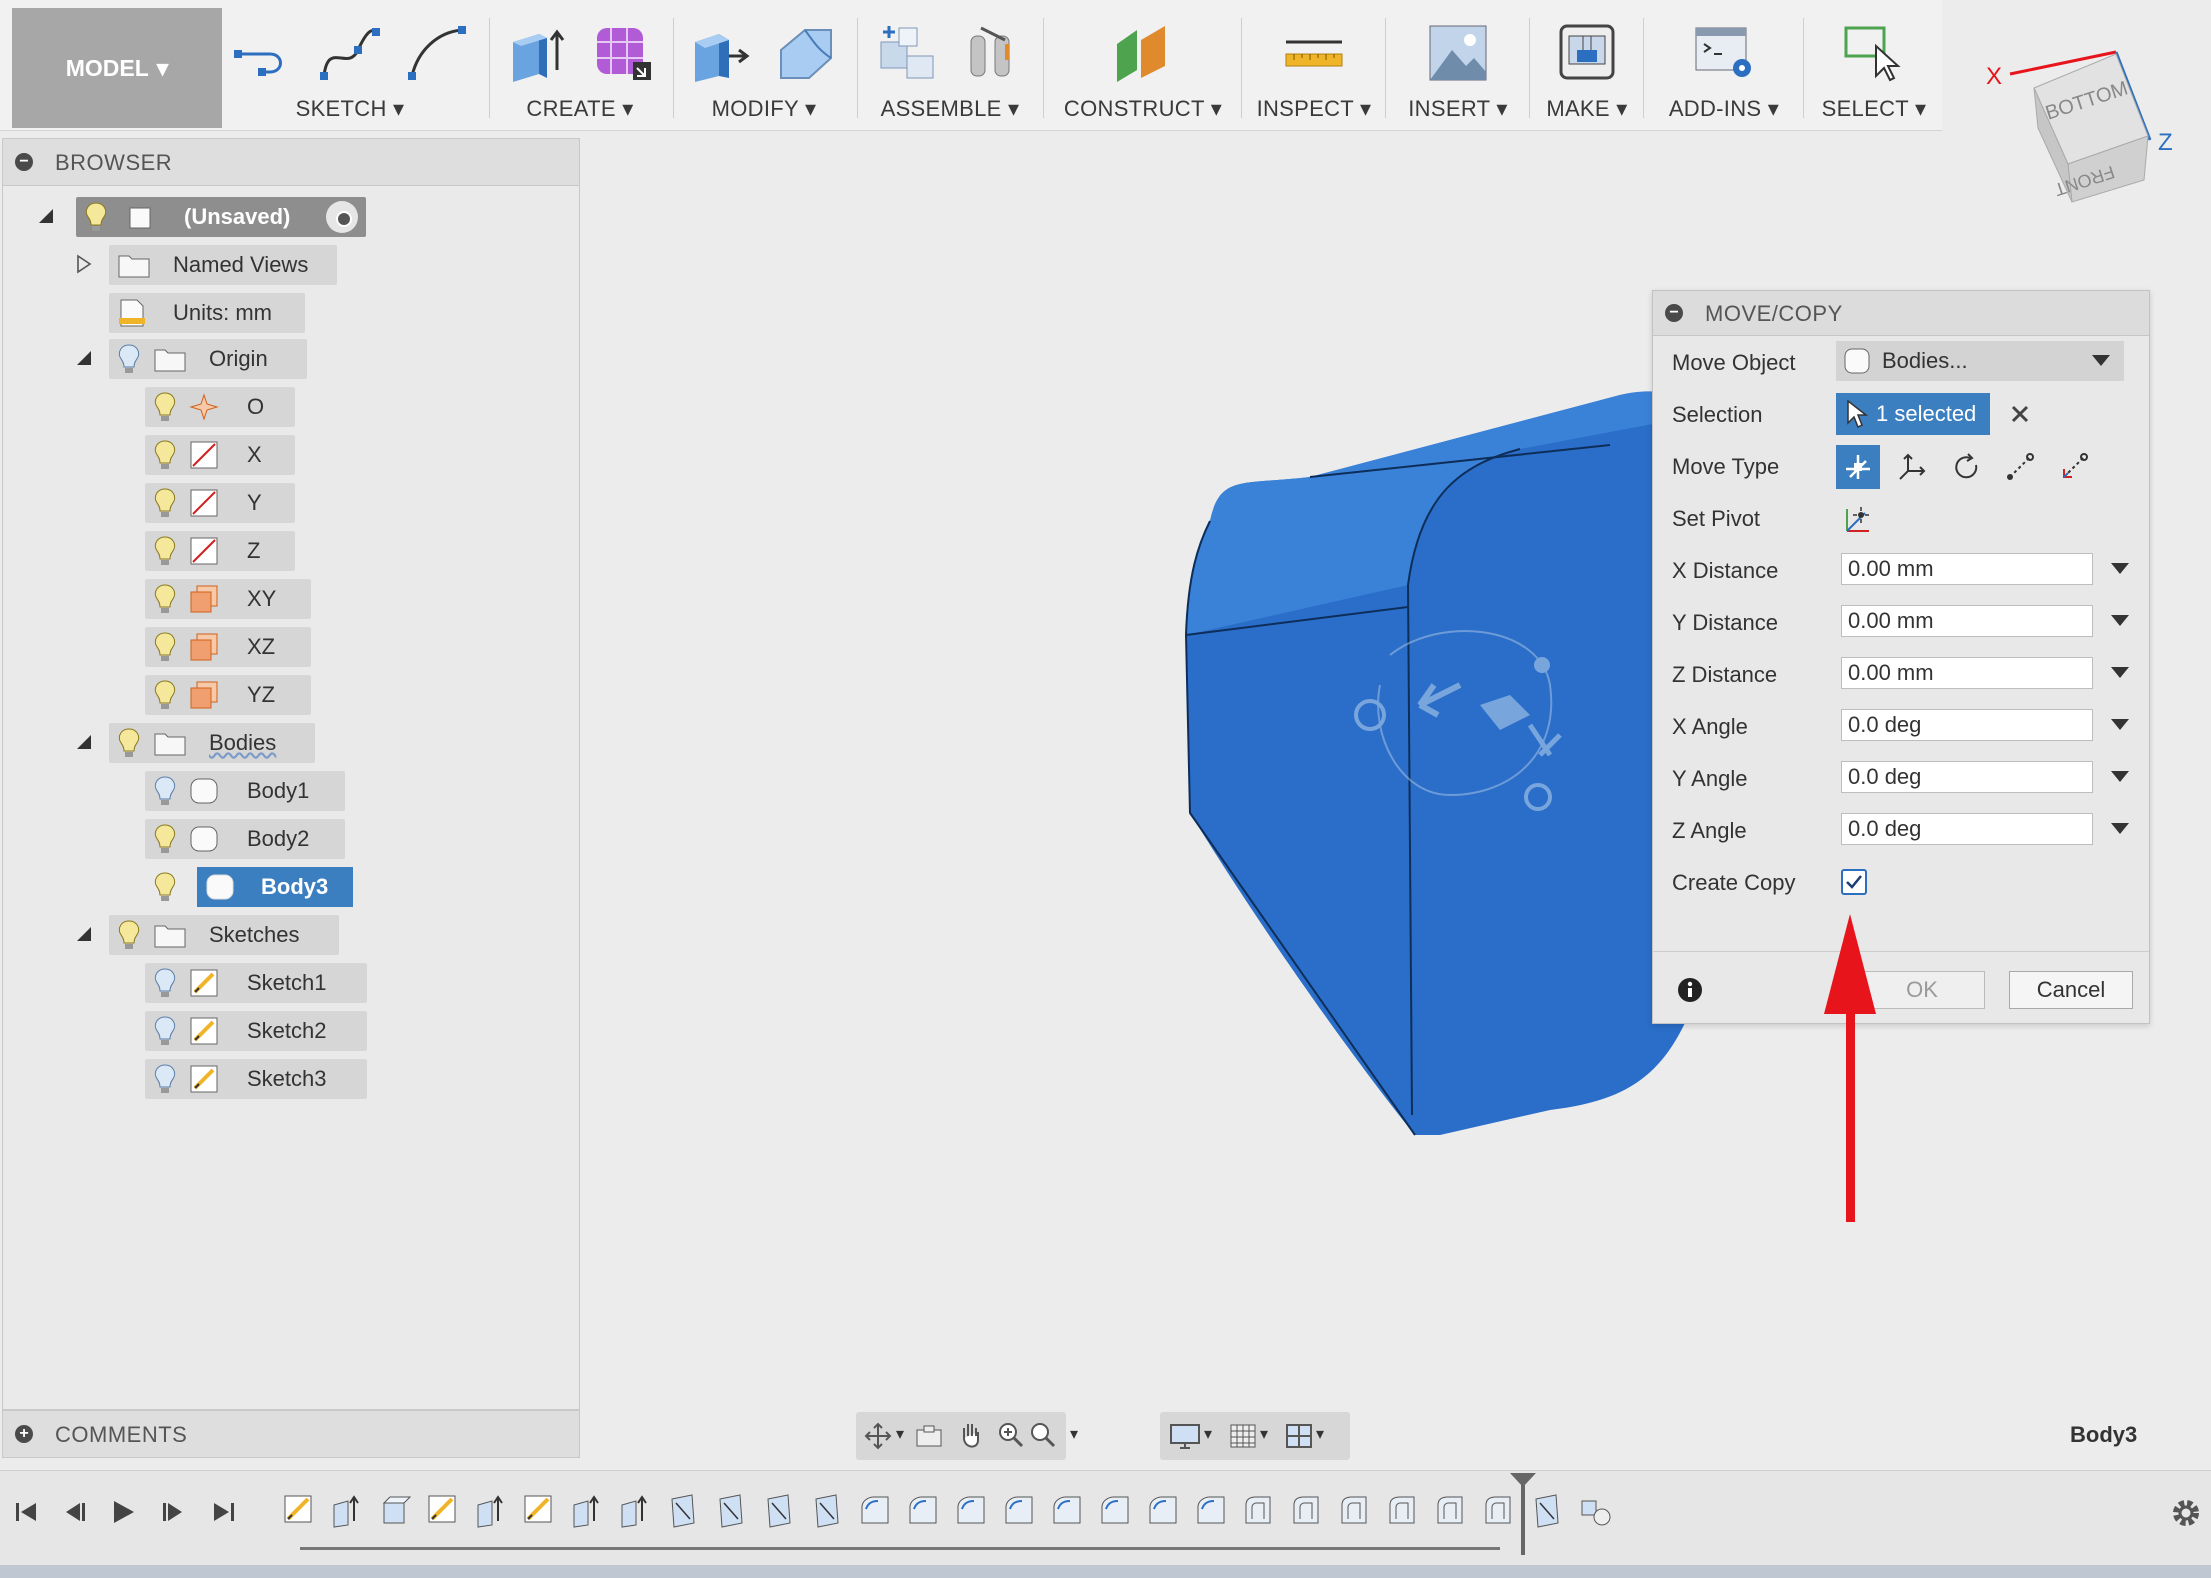 The image size is (2211, 1578). I want to click on press-pull-icon, so click(721, 52).